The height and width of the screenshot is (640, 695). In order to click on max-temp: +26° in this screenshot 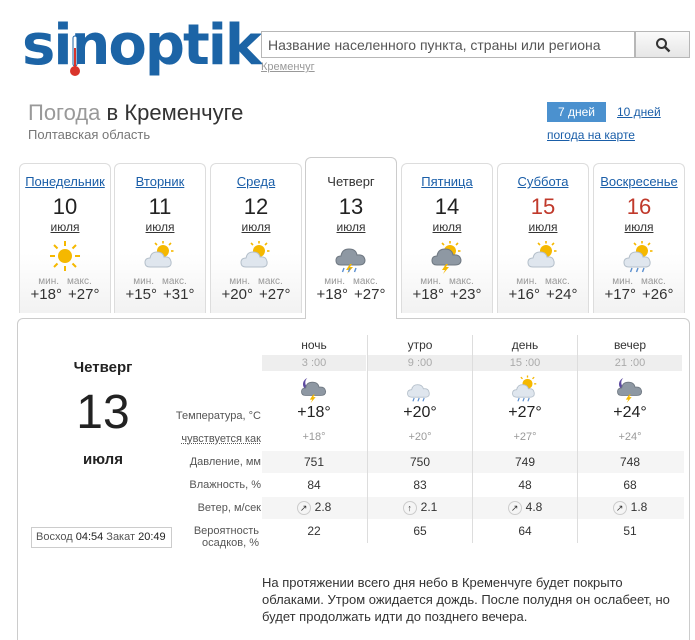, I will do `click(657, 295)`.